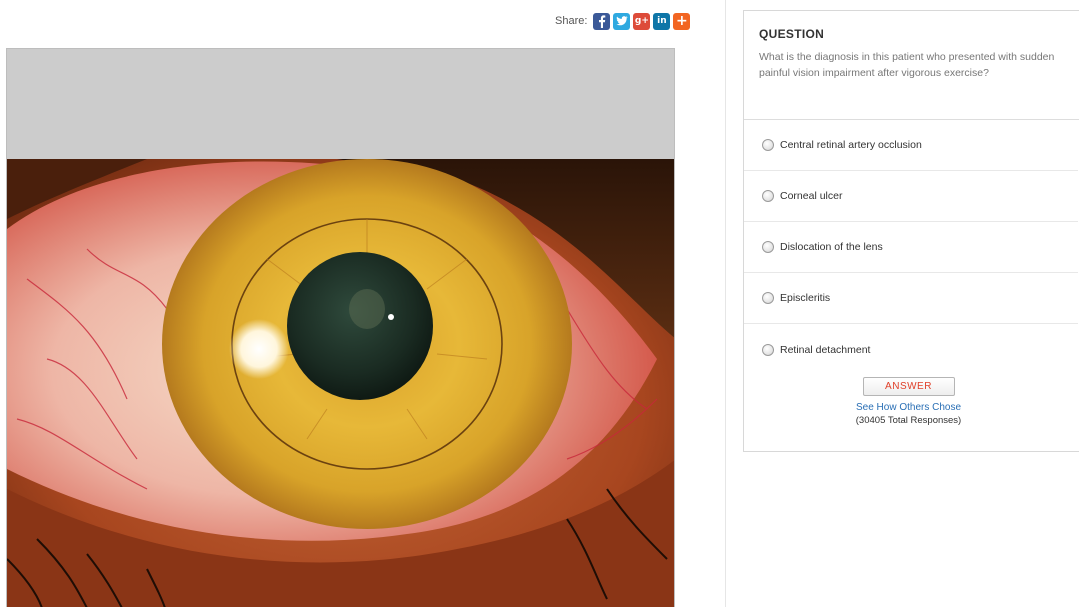 This screenshot has width=1079, height=607. I want to click on twitter-icon, so click(622, 21).